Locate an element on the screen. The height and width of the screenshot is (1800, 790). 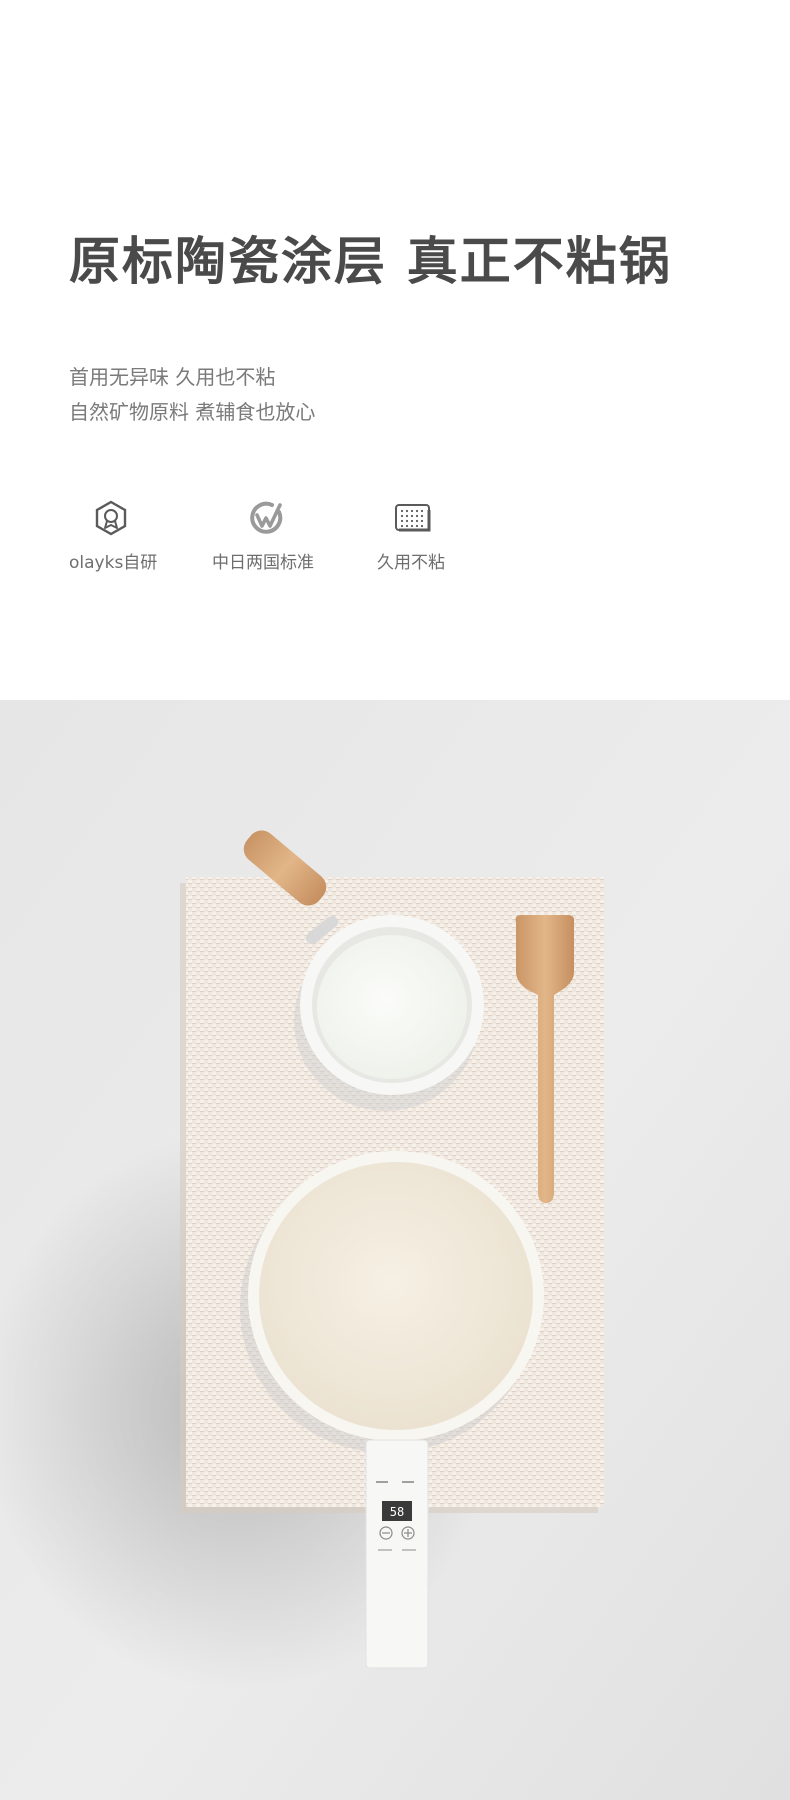
certified-badge-icon is located at coordinates (111, 518).